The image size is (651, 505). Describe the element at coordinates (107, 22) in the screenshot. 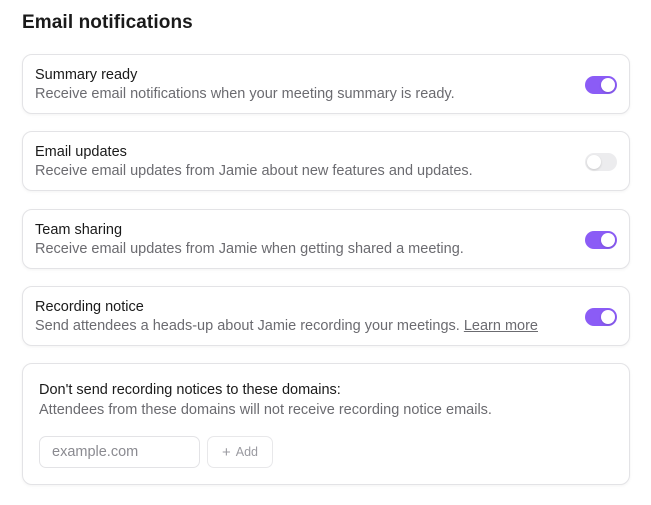

I see `page-title: Email notifications` at that location.